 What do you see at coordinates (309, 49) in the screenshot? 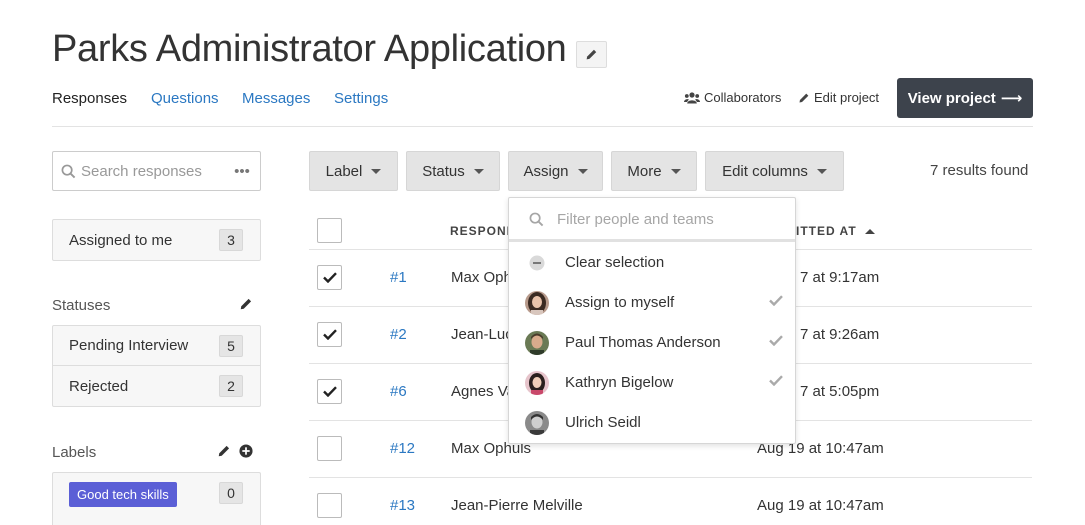
I see `page-title: Parks Administrator Application` at bounding box center [309, 49].